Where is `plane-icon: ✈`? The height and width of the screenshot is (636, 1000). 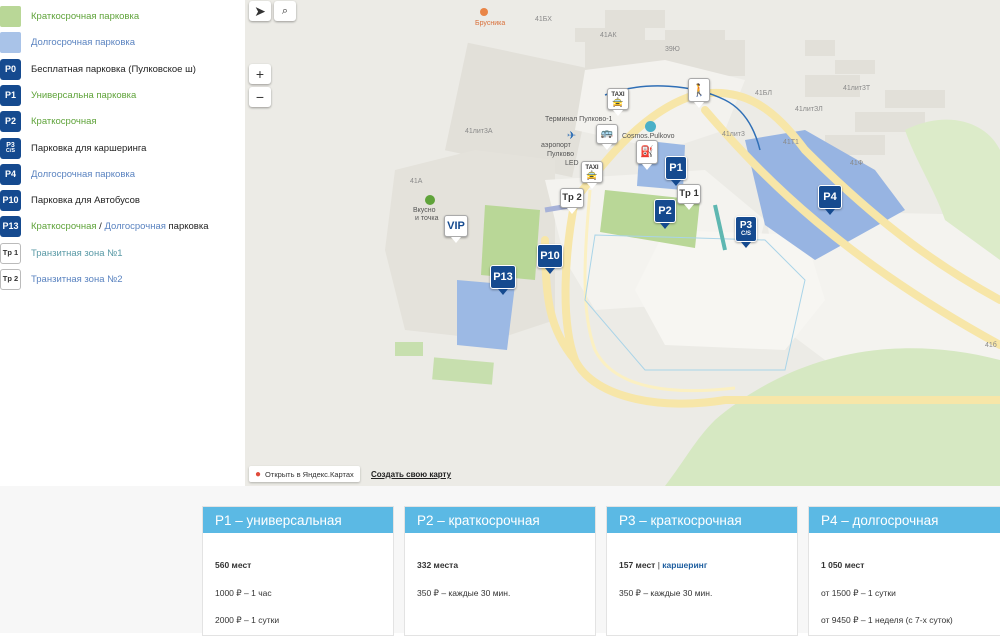
plane-icon: ✈ is located at coordinates (572, 136).